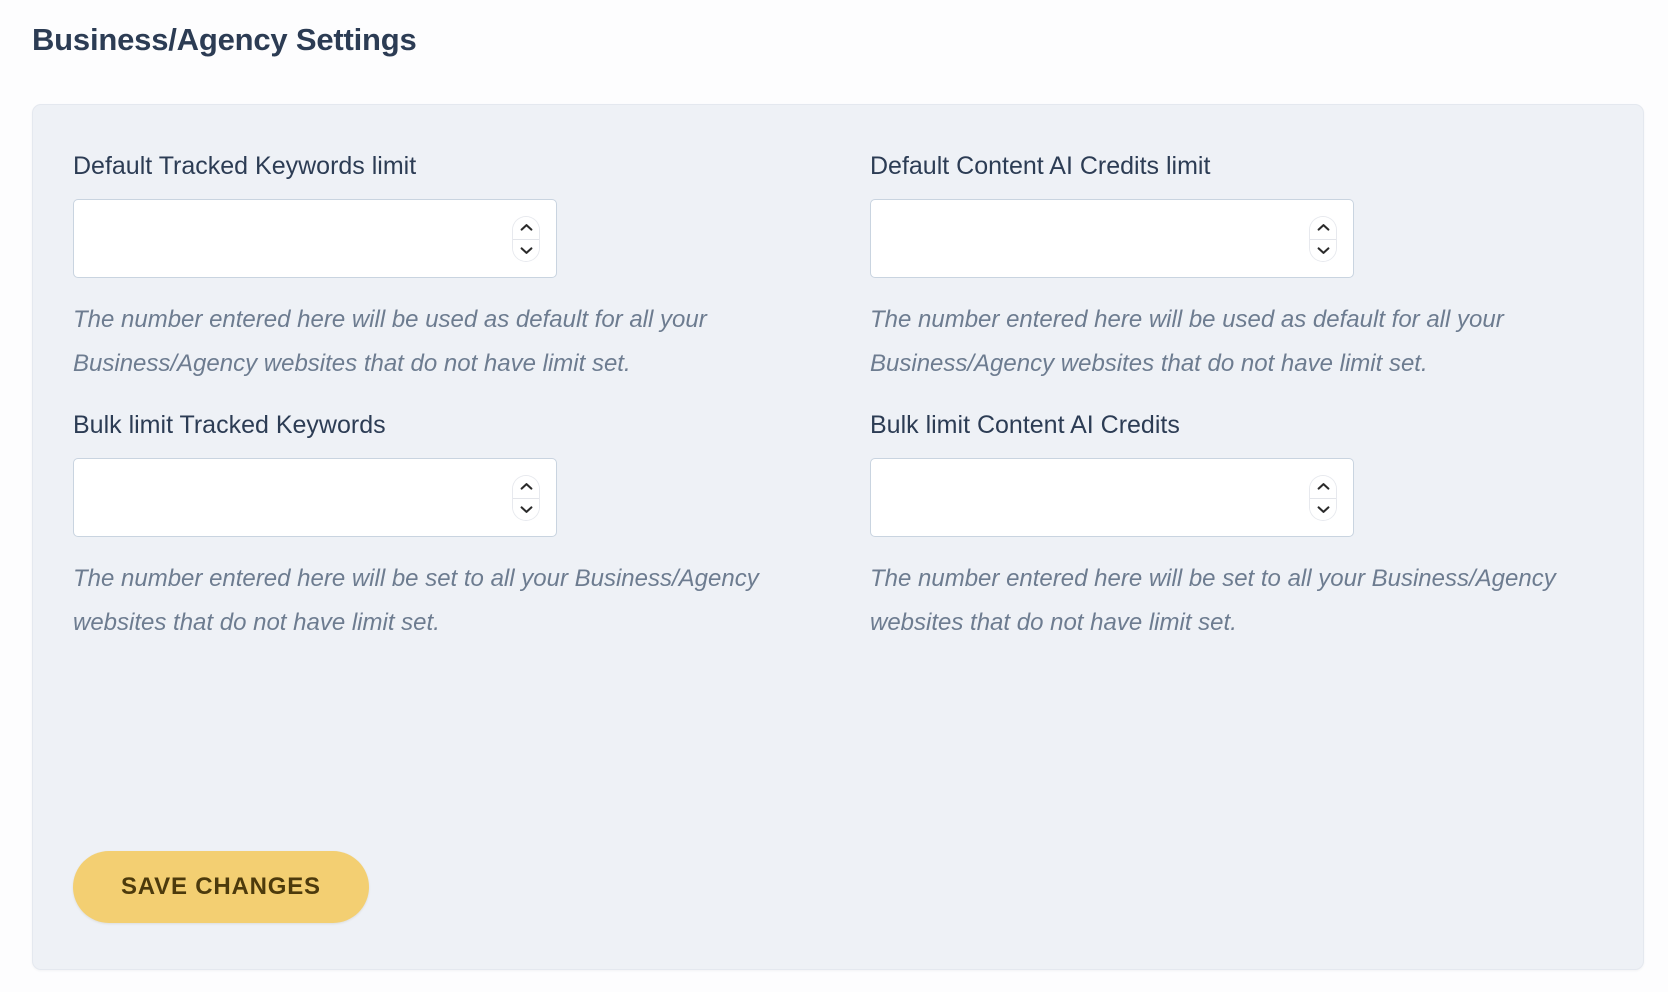 The height and width of the screenshot is (992, 1668). What do you see at coordinates (1025, 425) in the screenshot?
I see `field-label: Bulk limit Content AI Credits` at bounding box center [1025, 425].